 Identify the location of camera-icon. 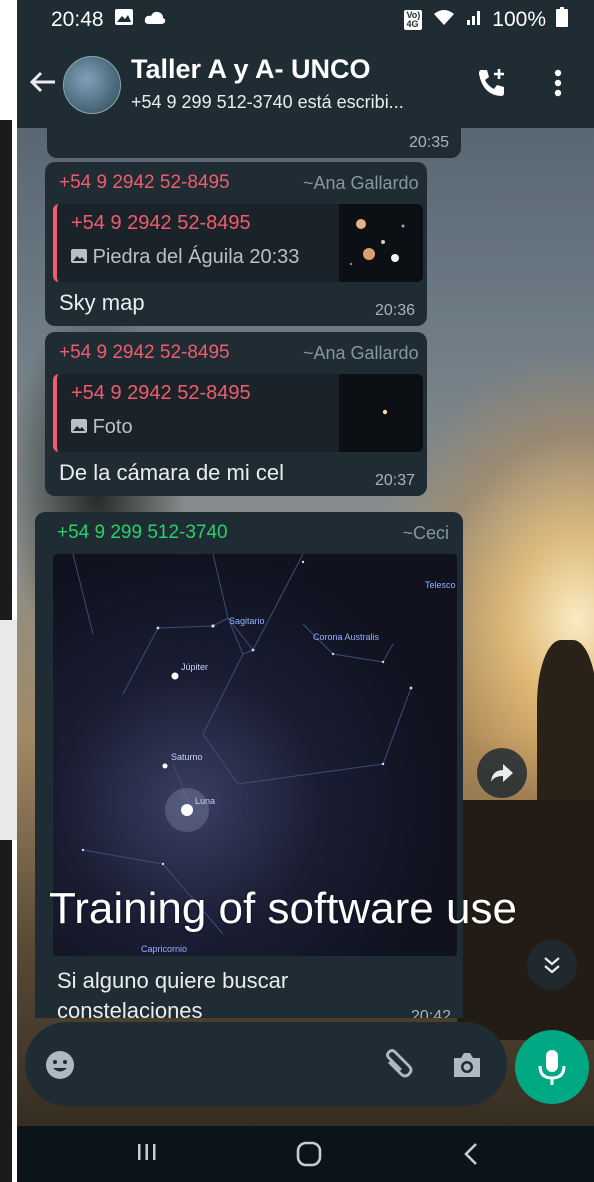
(467, 1067).